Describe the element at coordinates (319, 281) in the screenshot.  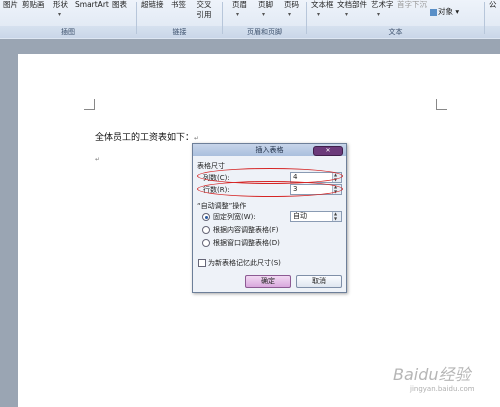
I see `cancel-button: 取消` at that location.